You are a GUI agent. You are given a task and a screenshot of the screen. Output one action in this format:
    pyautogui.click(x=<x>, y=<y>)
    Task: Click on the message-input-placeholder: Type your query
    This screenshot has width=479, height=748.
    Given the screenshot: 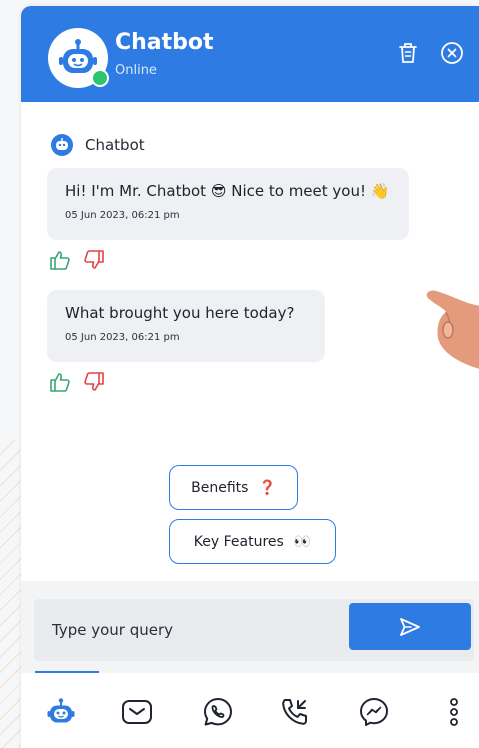 What is the action you would take?
    pyautogui.click(x=113, y=630)
    